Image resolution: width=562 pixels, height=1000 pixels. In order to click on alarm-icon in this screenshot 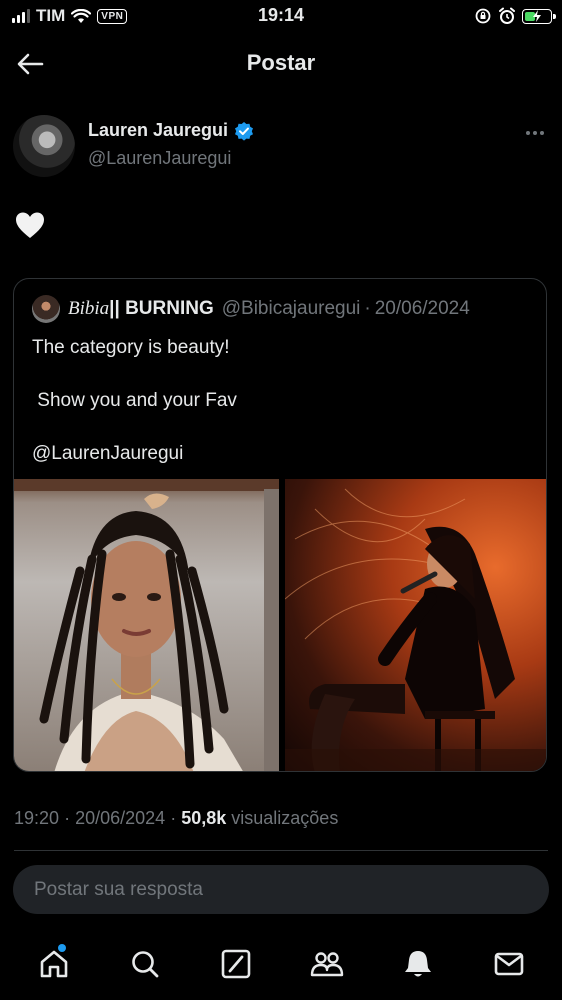, I will do `click(507, 15)`.